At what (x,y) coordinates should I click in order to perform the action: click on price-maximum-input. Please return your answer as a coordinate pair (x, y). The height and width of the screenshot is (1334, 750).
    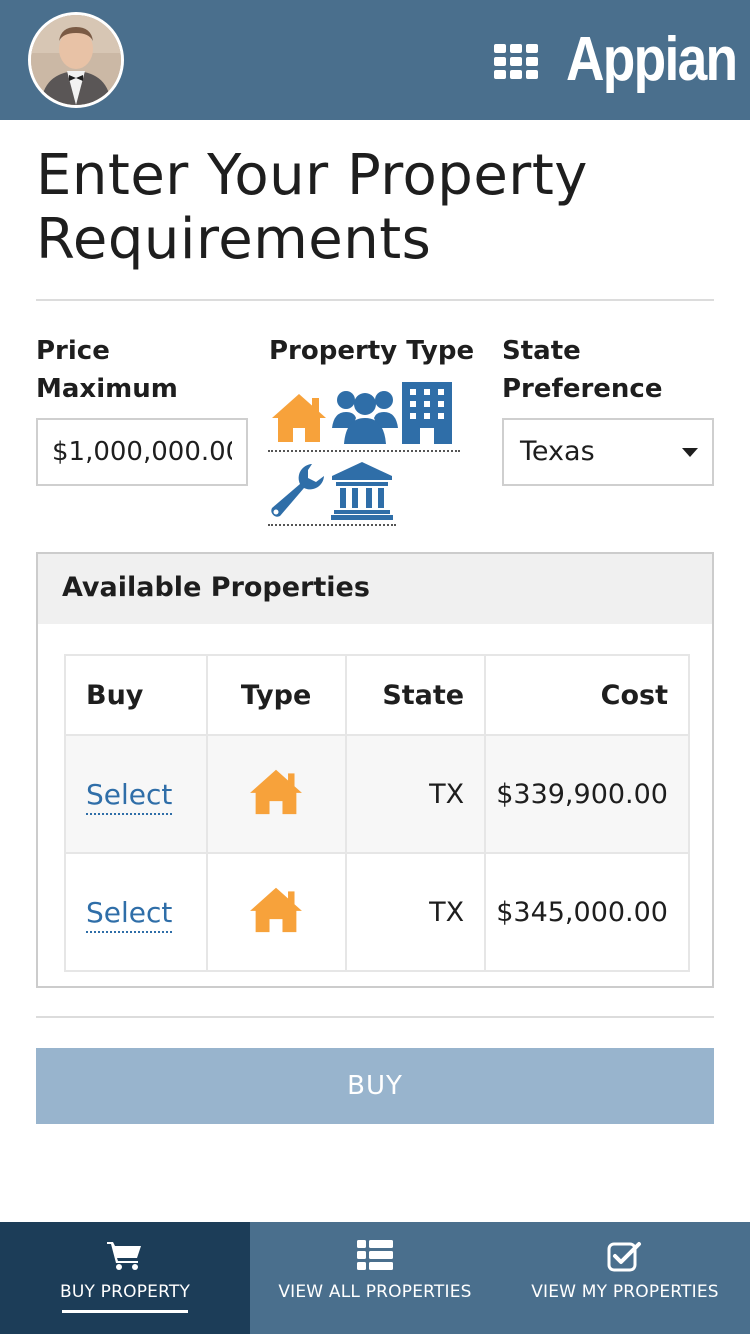
    Looking at the image, I should click on (142, 452).